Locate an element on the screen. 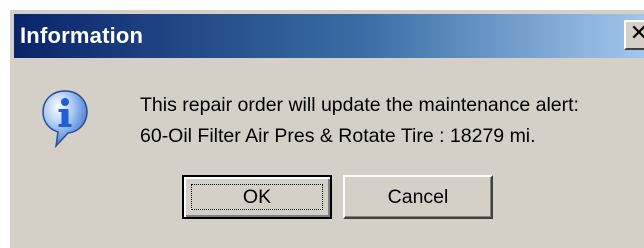 The height and width of the screenshot is (248, 644). ok-button: OK is located at coordinates (257, 197).